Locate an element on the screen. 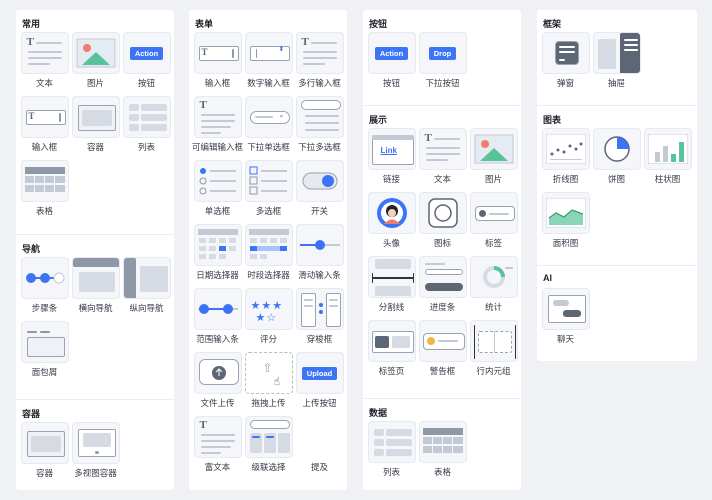 Image resolution: width=712 pixels, height=500 pixels. component-table: 表格 is located at coordinates (44, 192).